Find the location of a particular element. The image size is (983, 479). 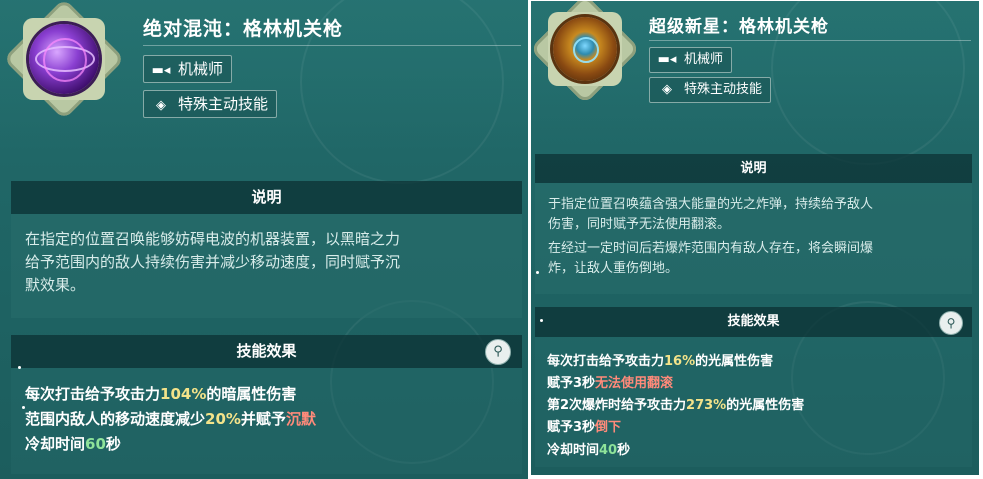

desc-line: 默效果。 is located at coordinates (55, 285).